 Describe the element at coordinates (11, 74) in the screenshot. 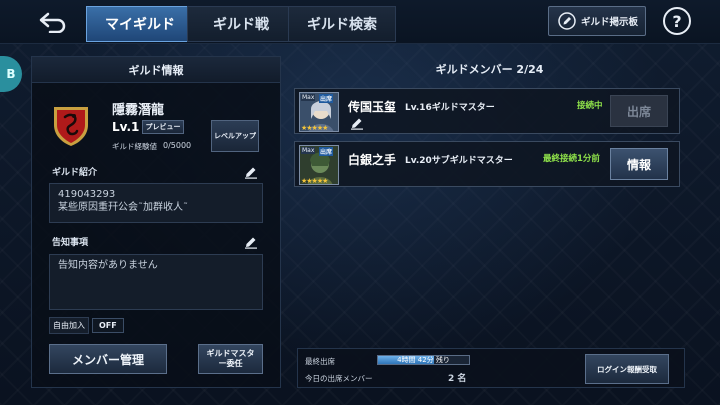

I see `side-handle-icon: B` at that location.